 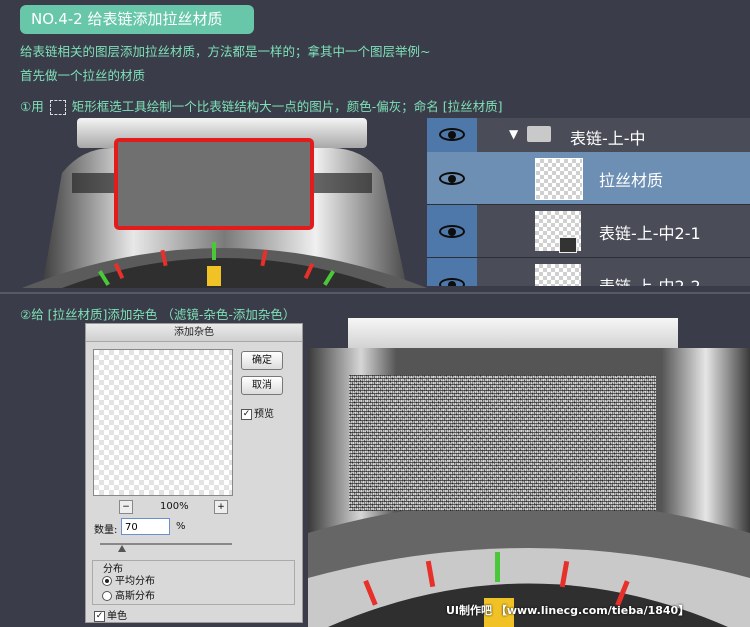 I want to click on layer-group-row: ▼ 表链-上-中, so click(x=588, y=135).